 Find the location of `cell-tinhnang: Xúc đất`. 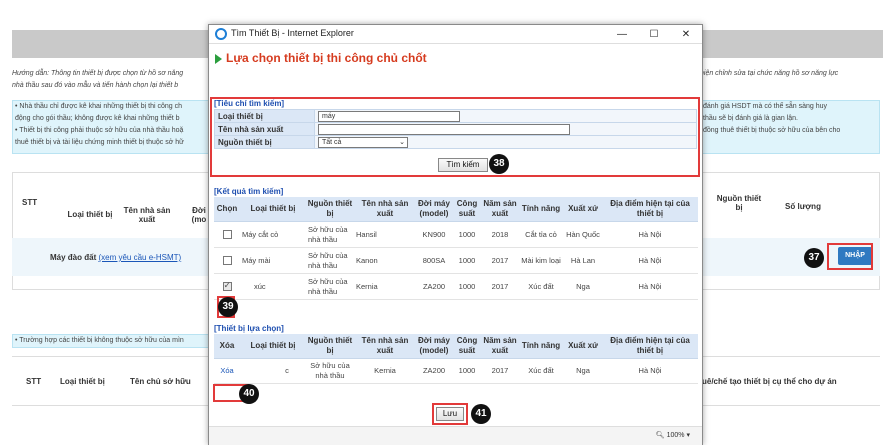

cell-tinhnang: Xúc đất is located at coordinates (541, 286).